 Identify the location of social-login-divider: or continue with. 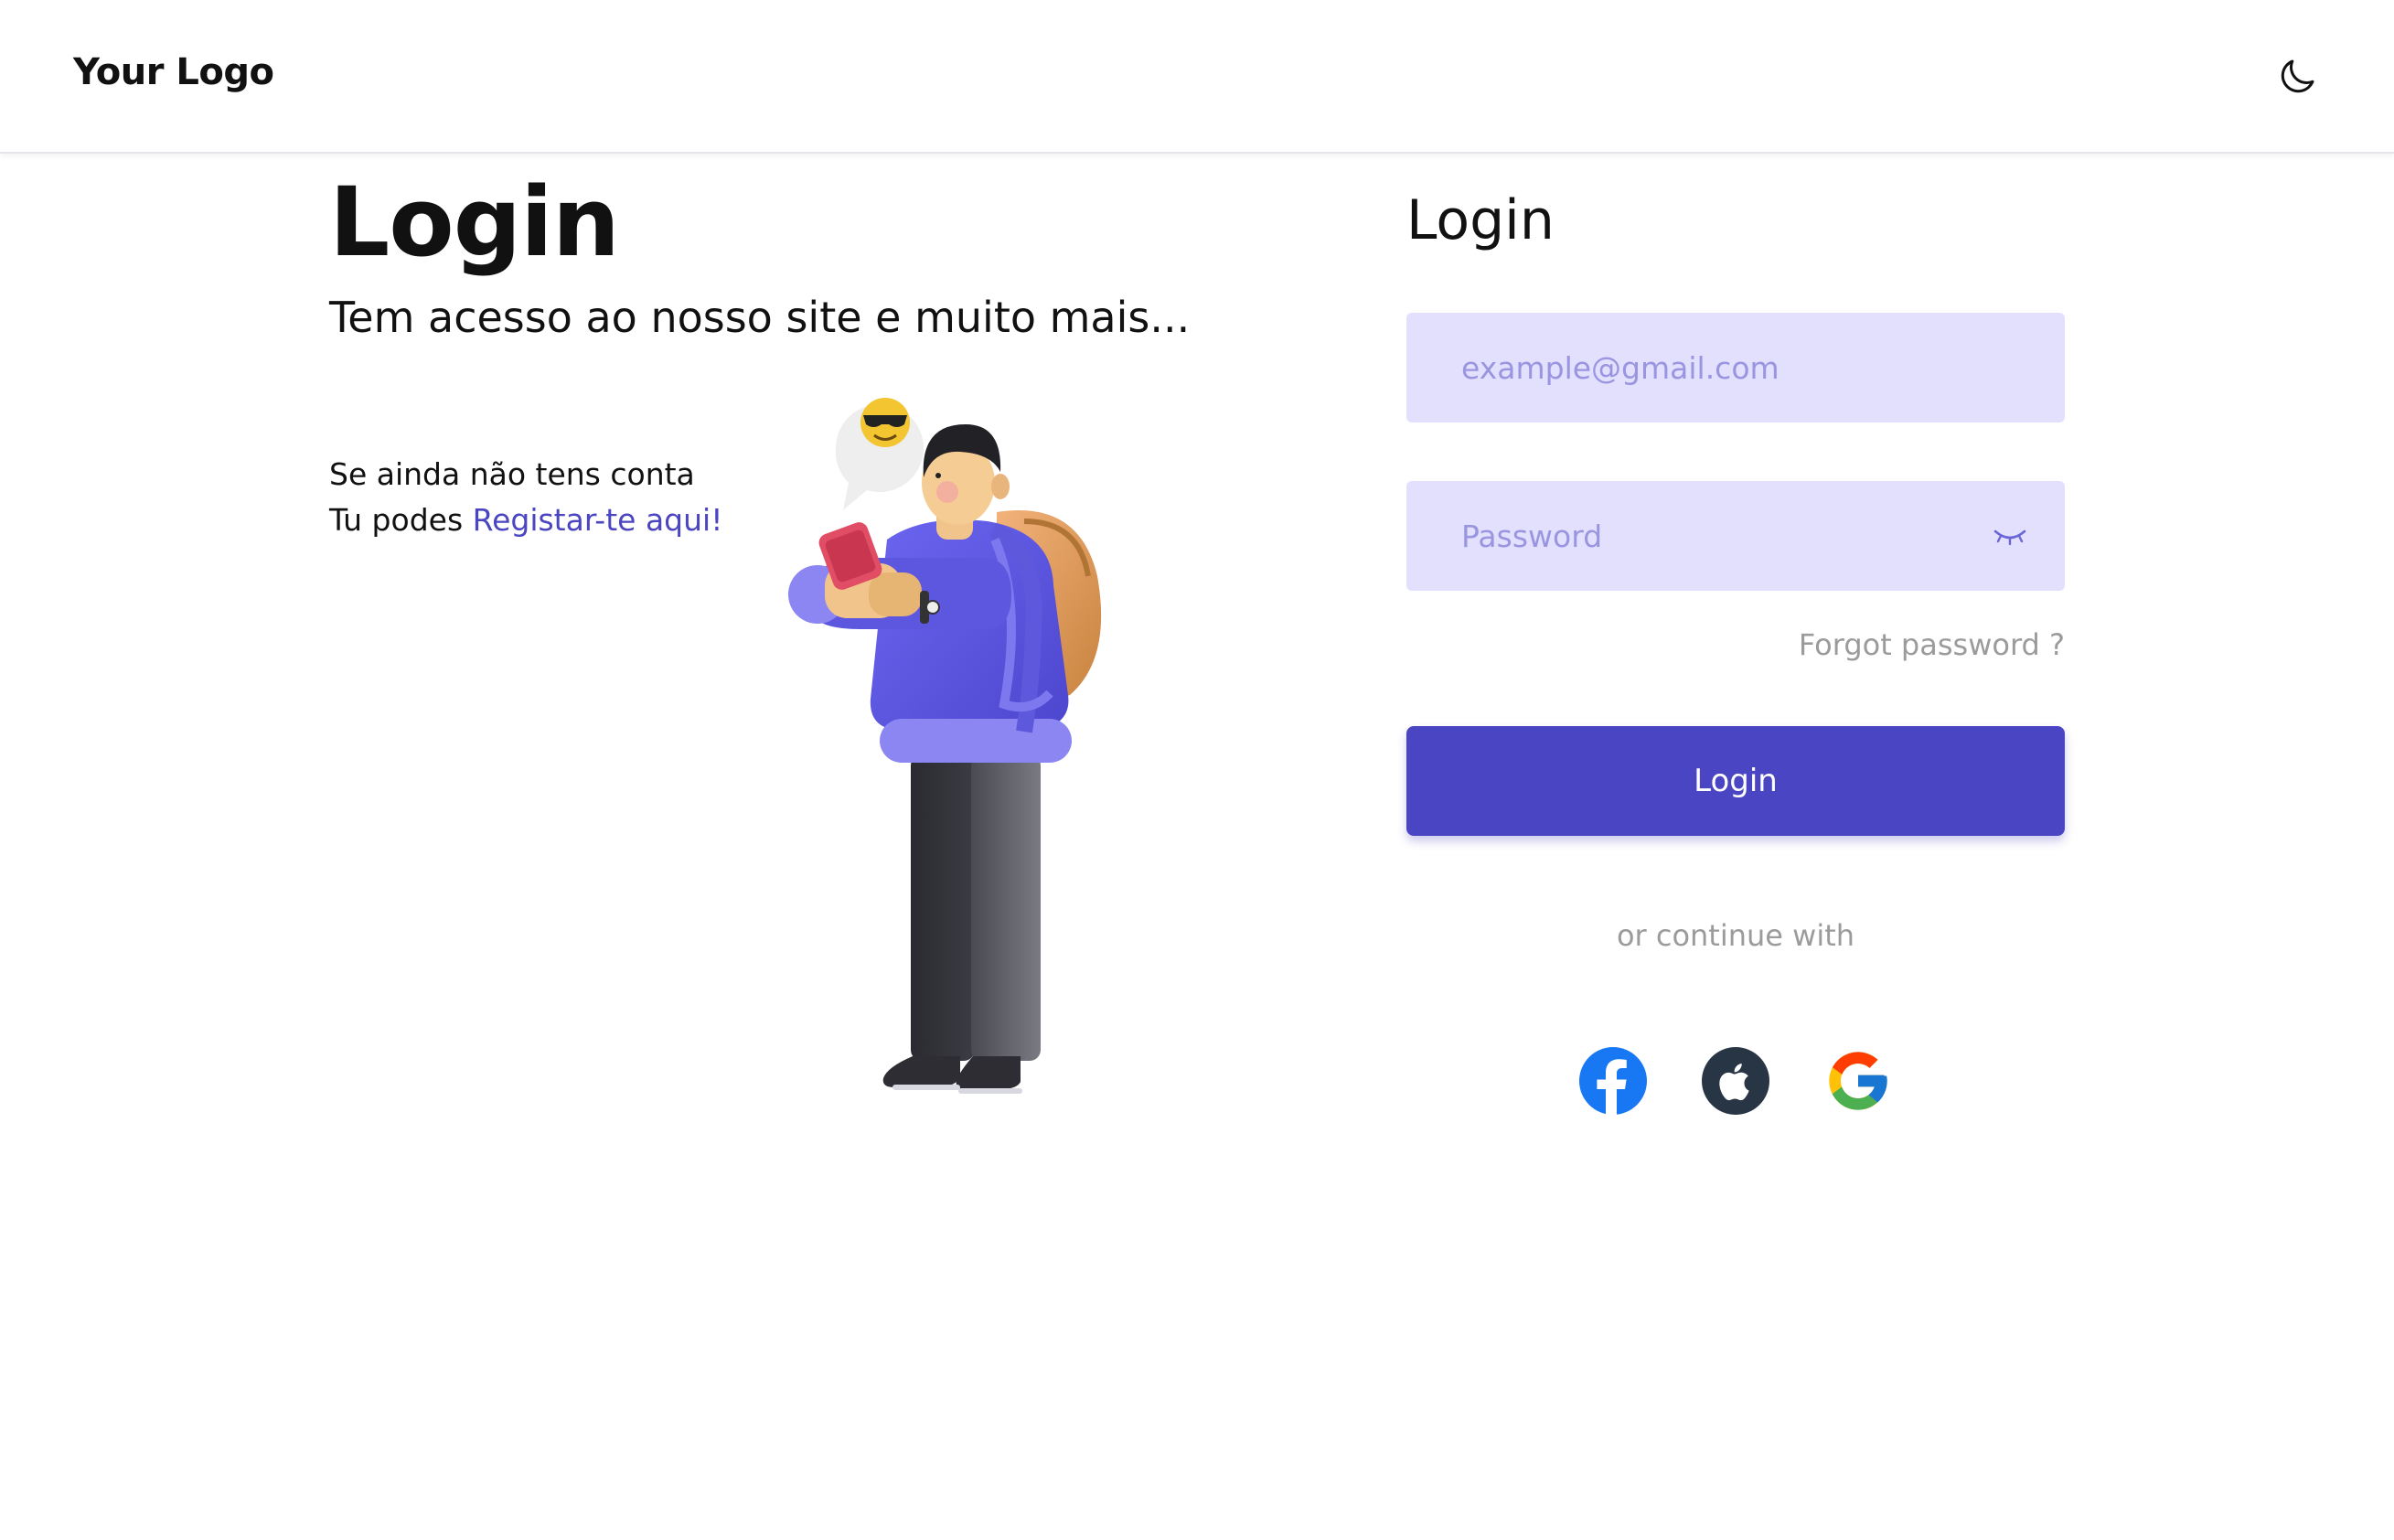
(1735, 936).